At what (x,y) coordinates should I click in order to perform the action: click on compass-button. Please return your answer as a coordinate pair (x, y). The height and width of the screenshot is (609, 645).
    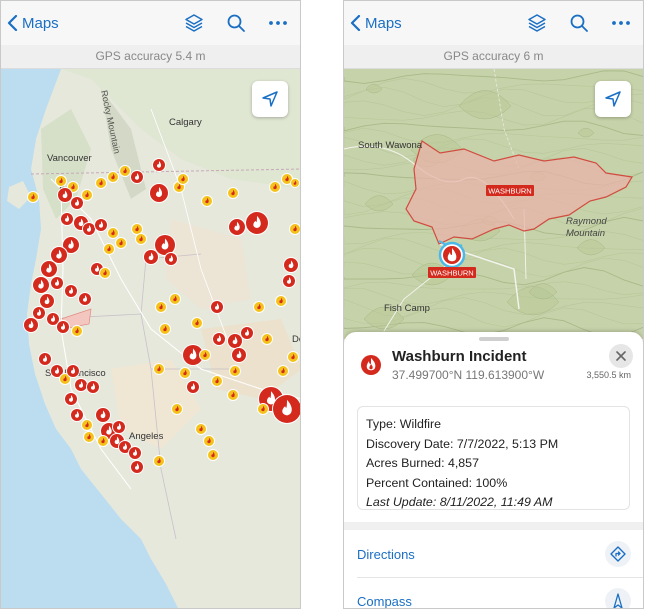
    Looking at the image, I should click on (618, 598).